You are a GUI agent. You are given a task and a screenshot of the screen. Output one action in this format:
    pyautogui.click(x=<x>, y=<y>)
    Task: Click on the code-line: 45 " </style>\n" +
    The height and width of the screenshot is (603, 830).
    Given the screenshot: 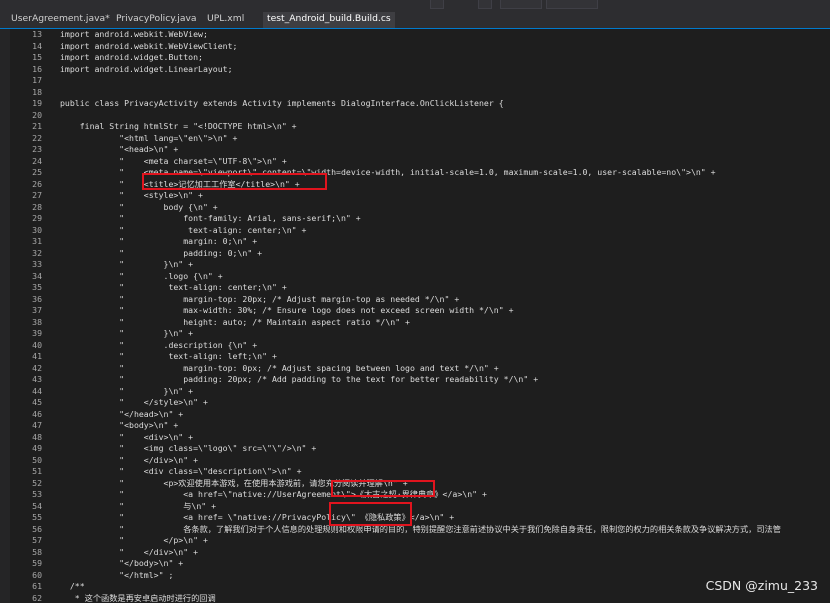 What is the action you would take?
    pyautogui.click(x=415, y=403)
    